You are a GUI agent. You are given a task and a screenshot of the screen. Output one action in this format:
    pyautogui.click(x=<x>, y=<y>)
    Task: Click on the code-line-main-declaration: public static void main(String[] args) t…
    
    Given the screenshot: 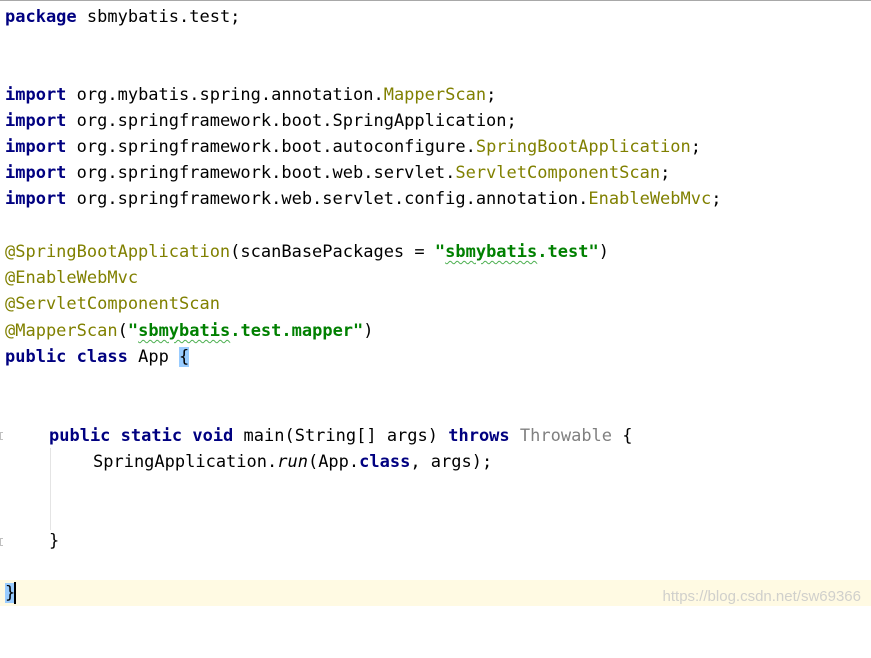 What is the action you would take?
    pyautogui.click(x=435, y=436)
    